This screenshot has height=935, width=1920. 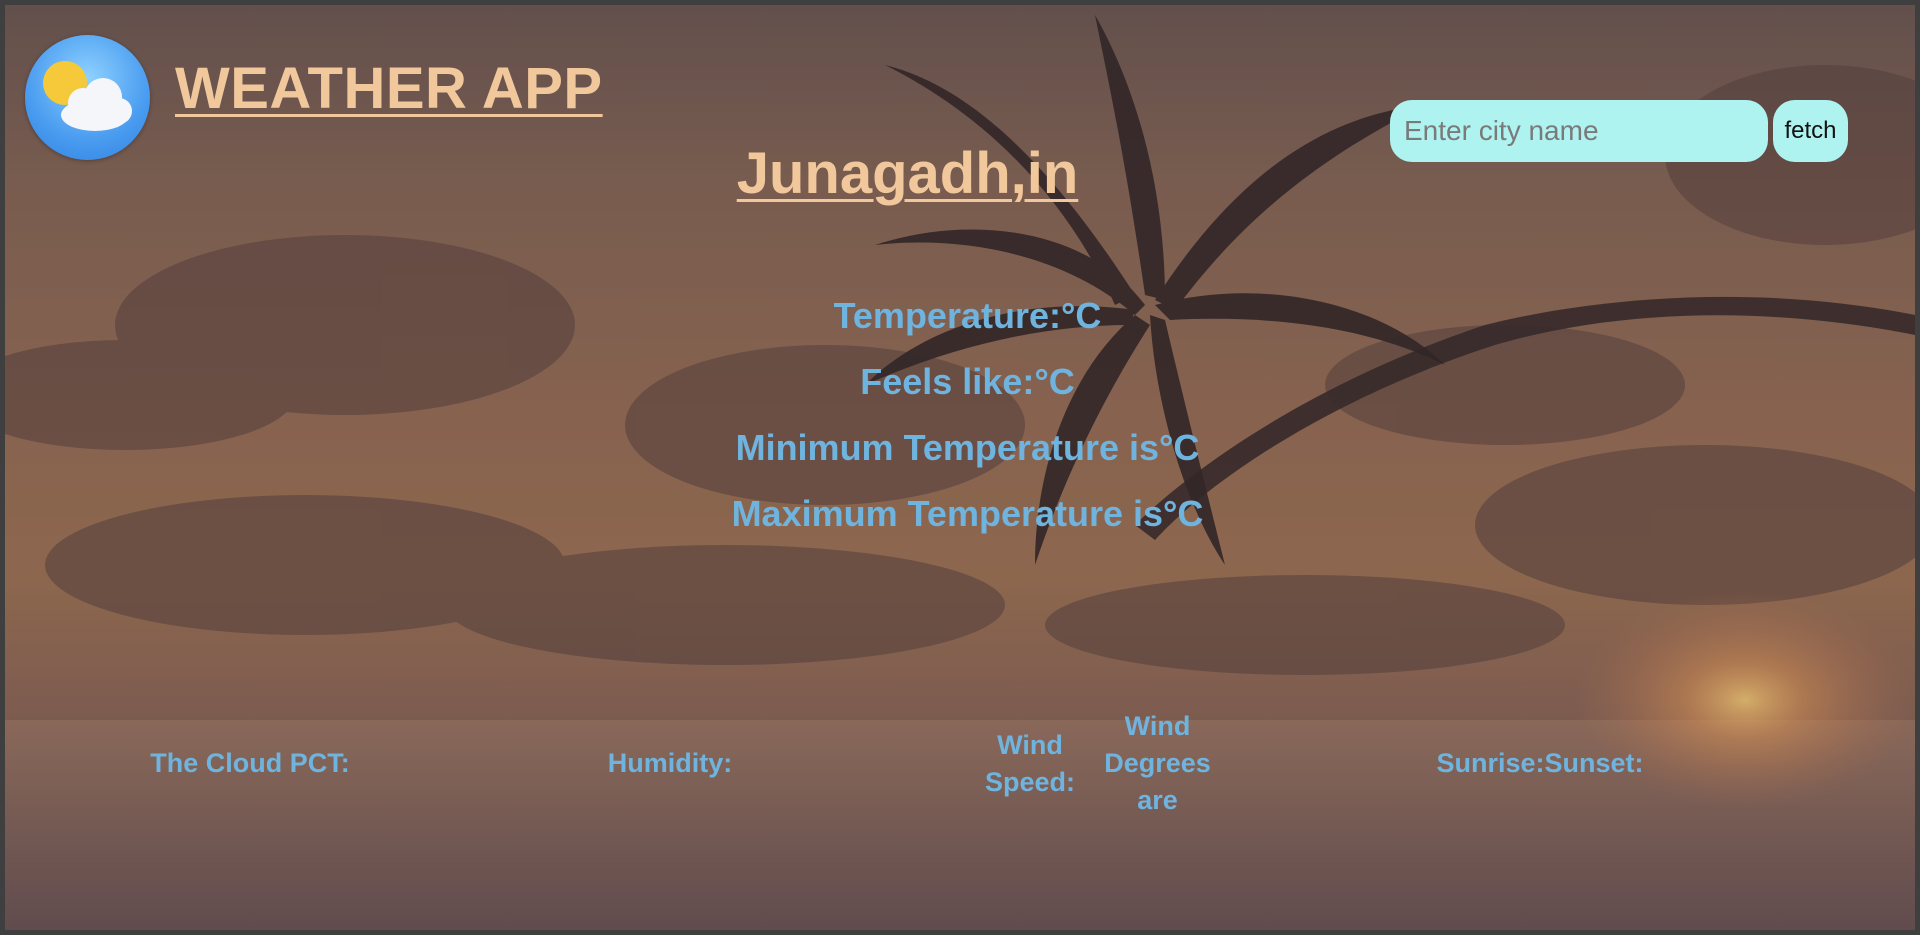 I want to click on max-temperature-text: Maximum Temperature is°C, so click(x=967, y=513).